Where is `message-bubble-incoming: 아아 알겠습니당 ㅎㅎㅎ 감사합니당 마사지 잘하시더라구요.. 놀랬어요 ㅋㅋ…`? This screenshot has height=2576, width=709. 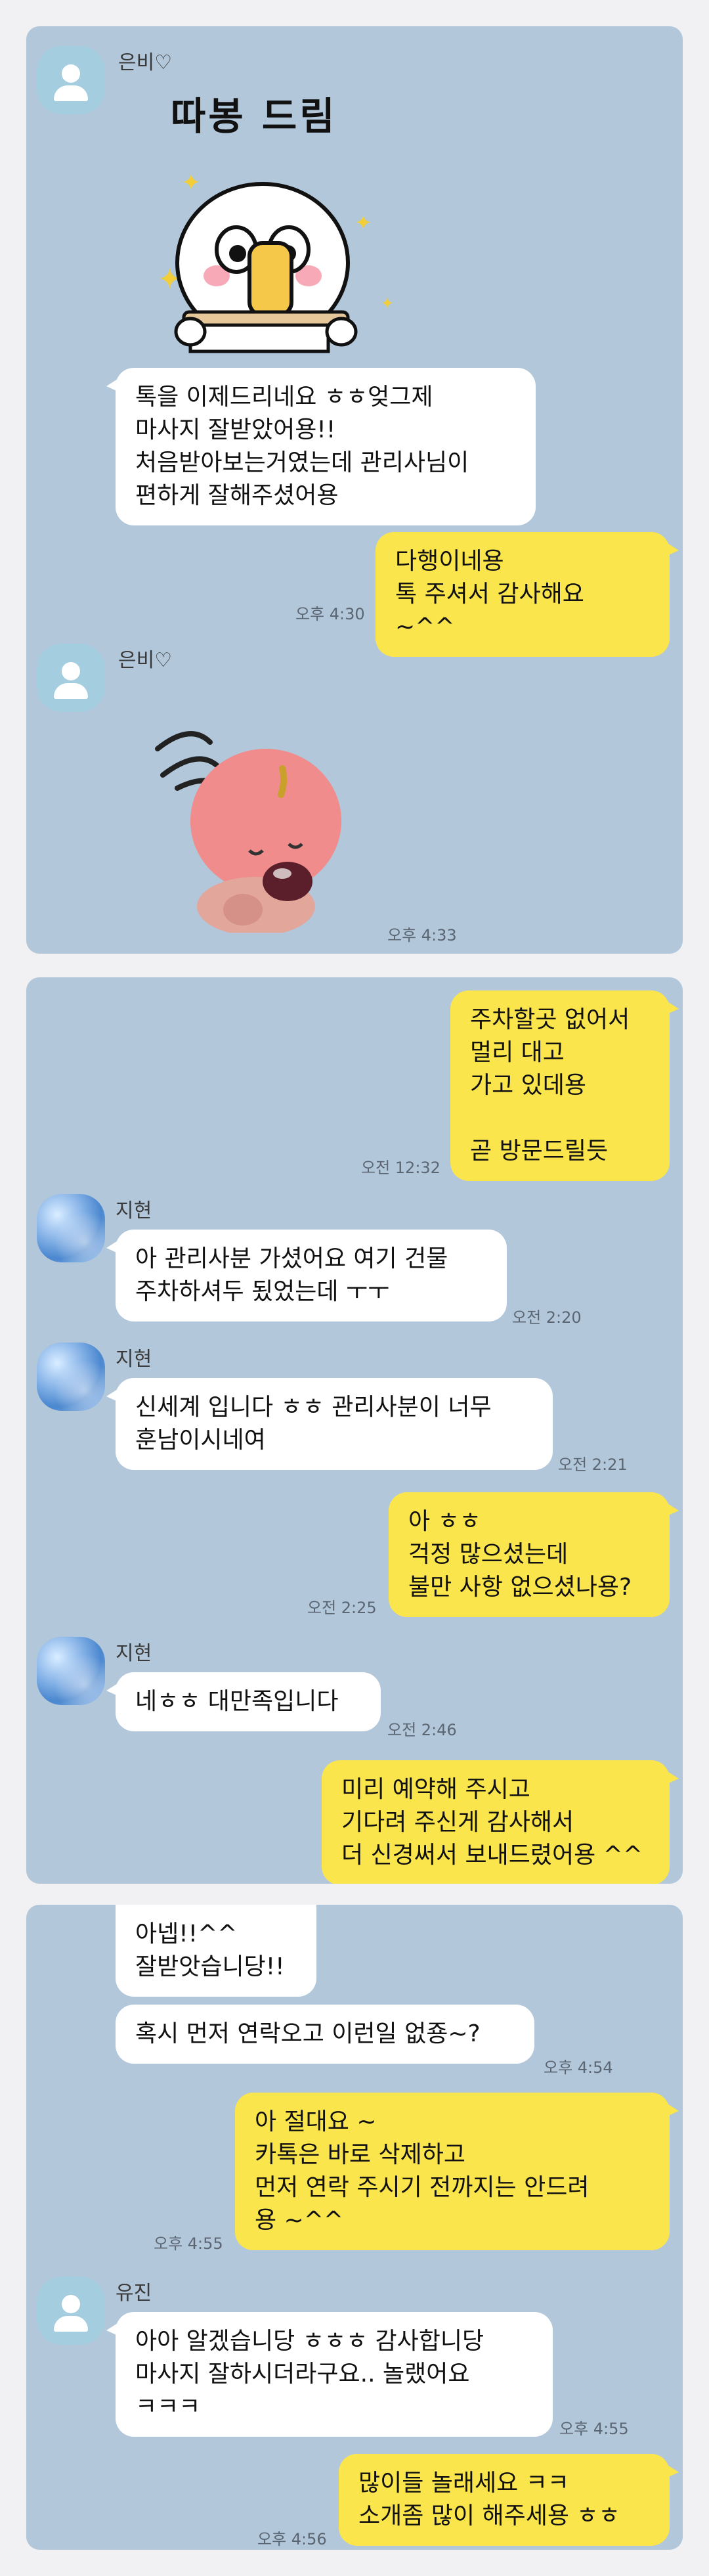 message-bubble-incoming: 아아 알겠습니당 ㅎㅎㅎ 감사합니당 마사지 잘하시더라구요.. 놀랬어요 ㅋㅋ… is located at coordinates (329, 2374).